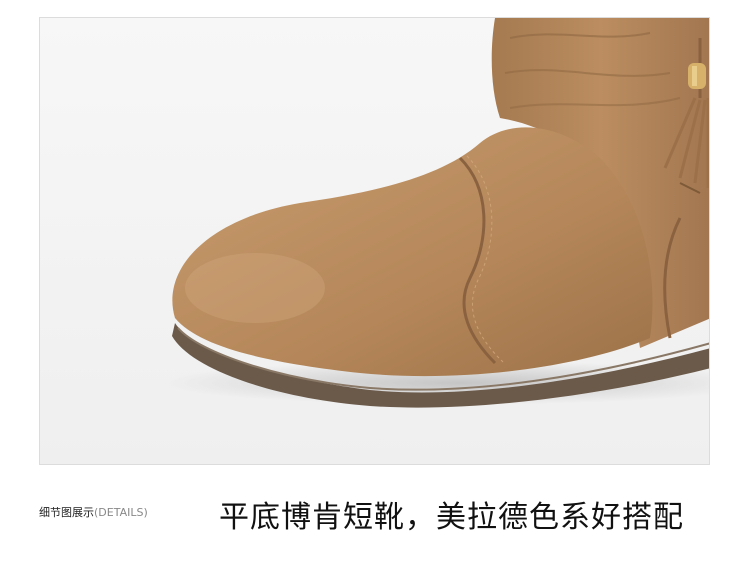  I want to click on details-label-en: (DETAILS), so click(121, 512).